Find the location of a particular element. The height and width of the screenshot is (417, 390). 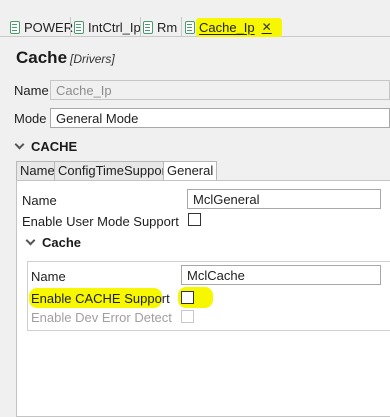

tab-rm: Rm is located at coordinates (160, 27).